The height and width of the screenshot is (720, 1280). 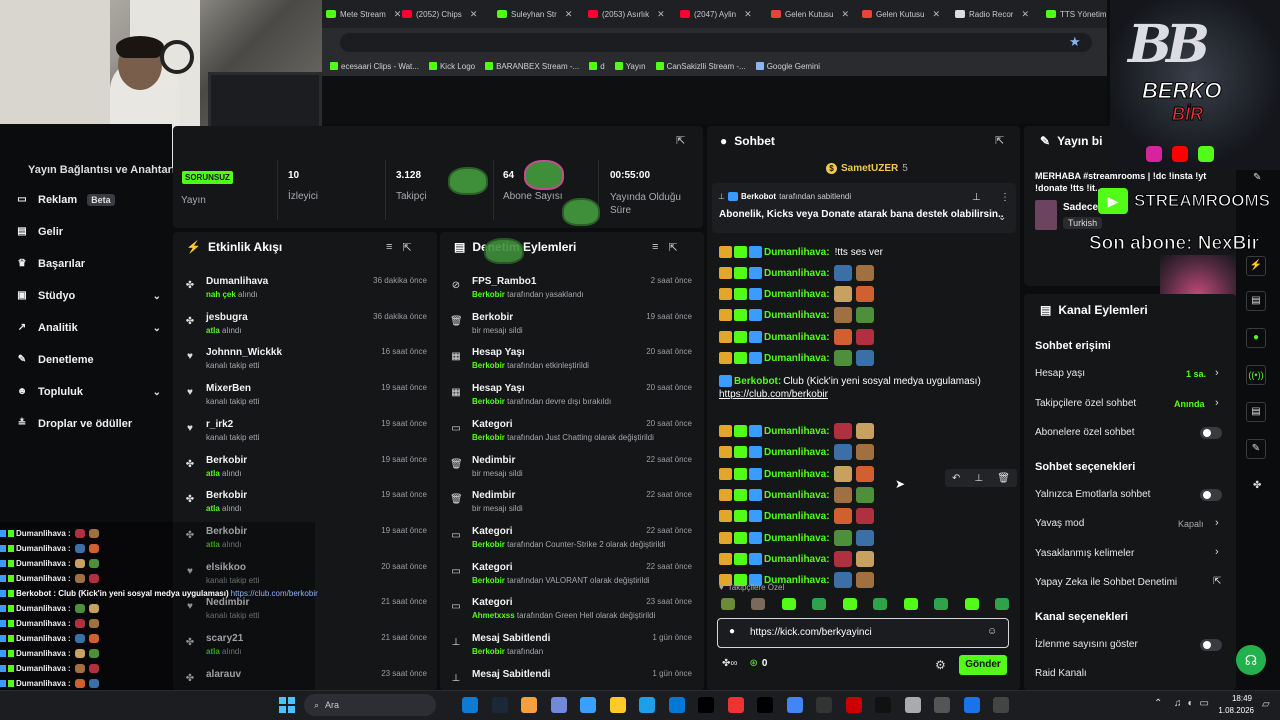 What do you see at coordinates (1257, 485) in the screenshot?
I see `gift-rail-icon: ✤` at bounding box center [1257, 485].